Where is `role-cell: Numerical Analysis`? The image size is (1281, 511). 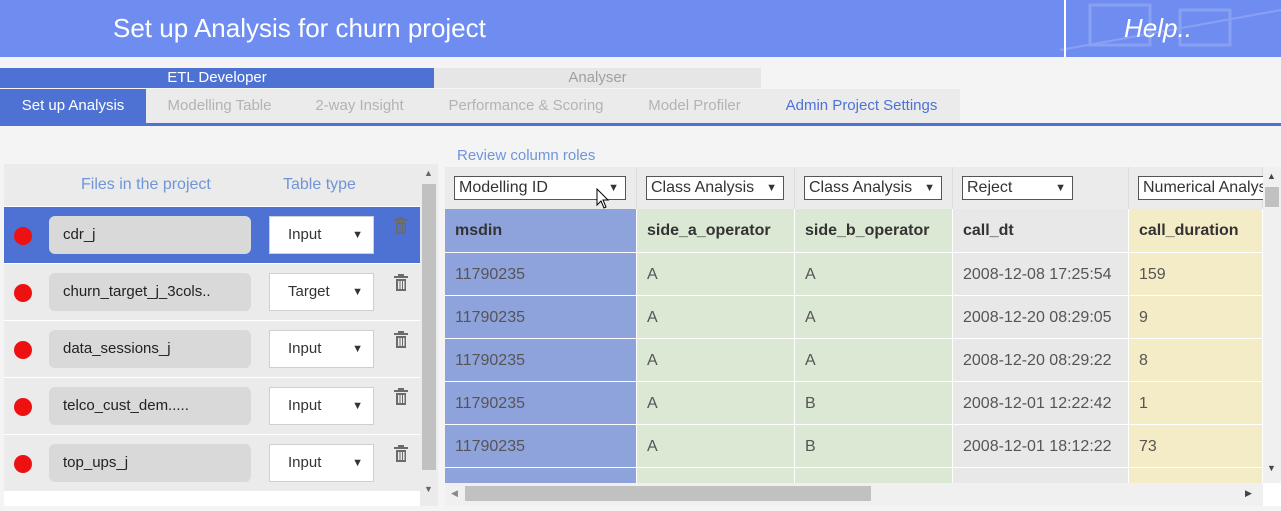 role-cell: Numerical Analysis is located at coordinates (1196, 188).